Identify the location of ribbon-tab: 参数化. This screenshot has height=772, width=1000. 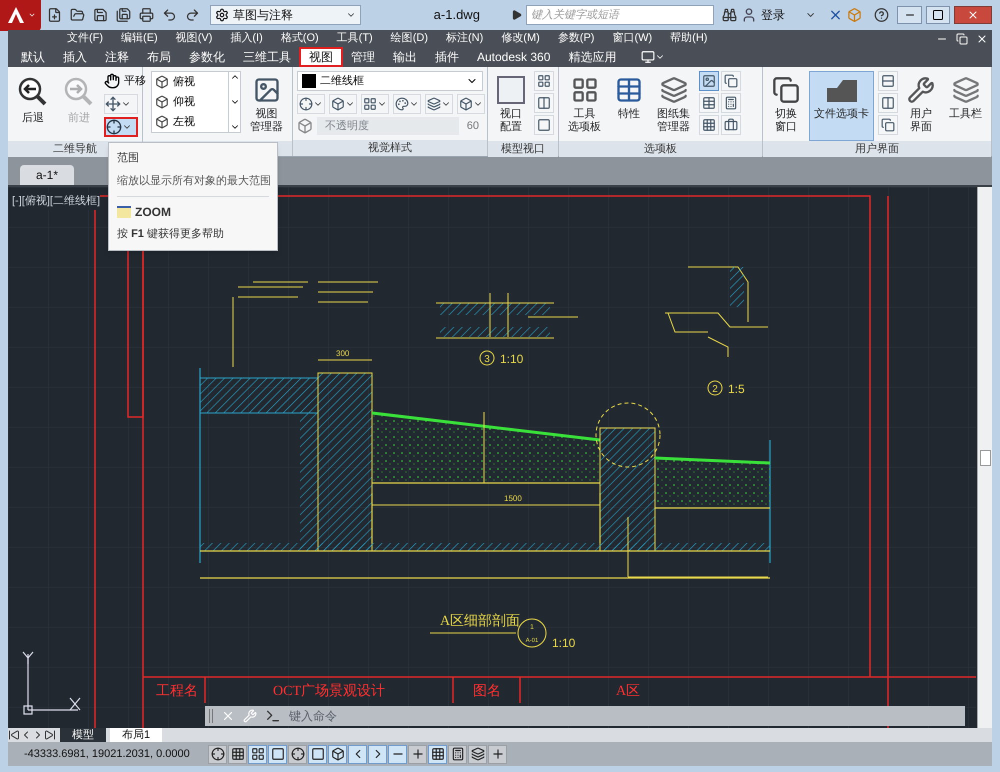
(207, 57).